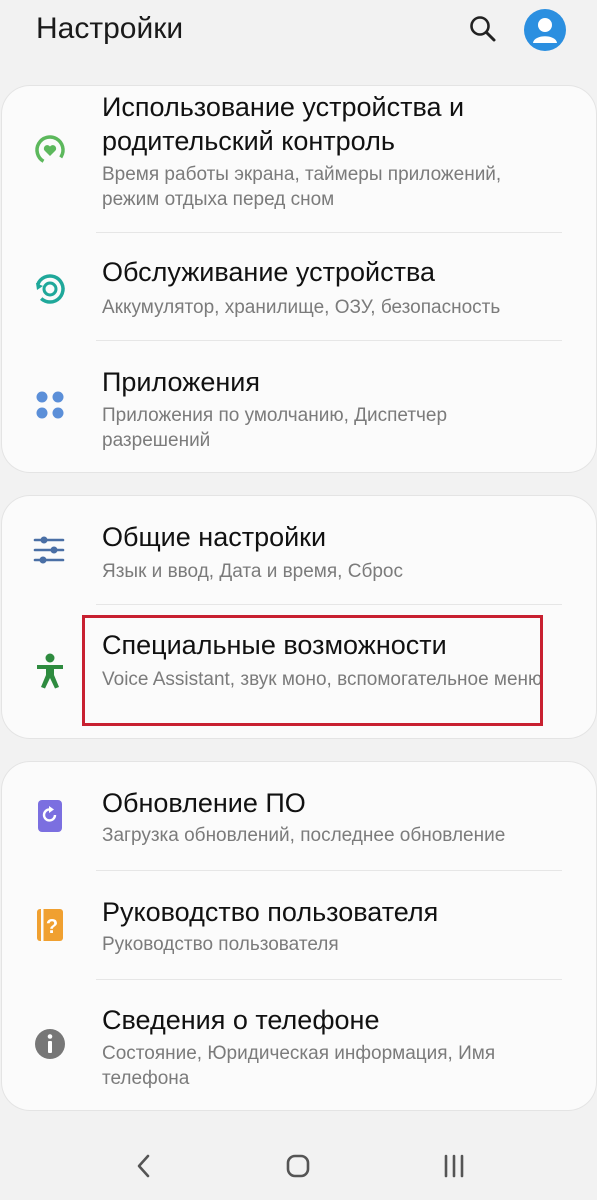 The width and height of the screenshot is (597, 1200). Describe the element at coordinates (241, 1020) in the screenshot. I see `menu-item-title: Сведения о телефоне` at that location.